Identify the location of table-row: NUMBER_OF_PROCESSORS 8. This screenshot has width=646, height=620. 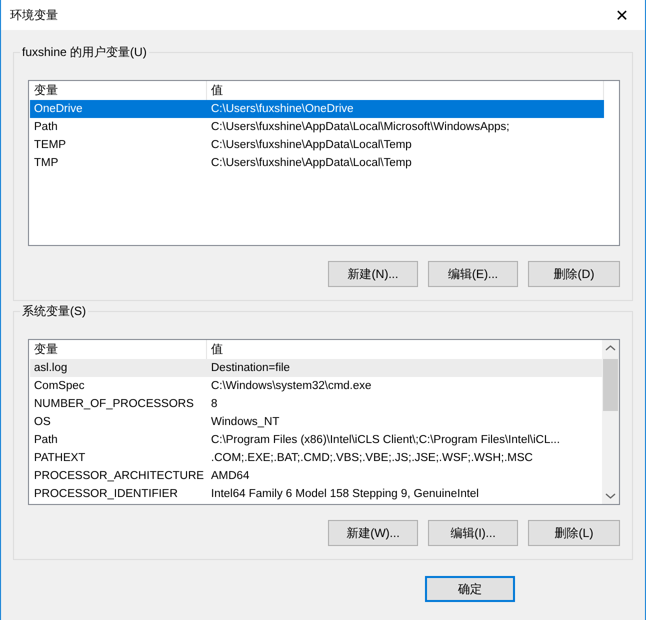
(316, 404).